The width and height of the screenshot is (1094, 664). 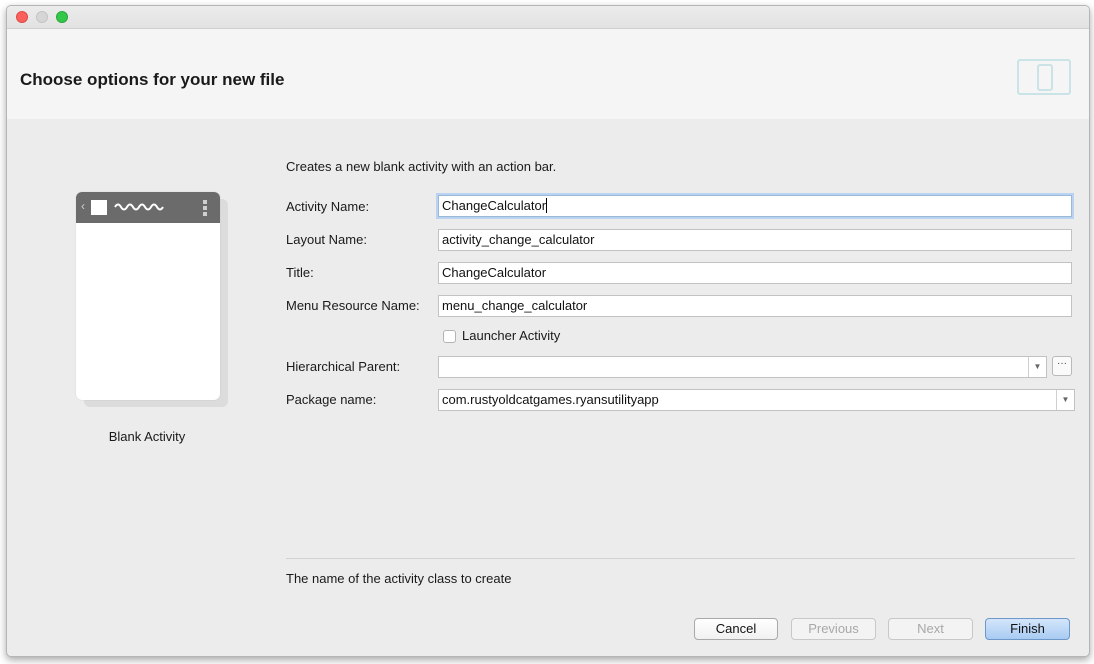 I want to click on previous-button: Previous, so click(x=833, y=629).